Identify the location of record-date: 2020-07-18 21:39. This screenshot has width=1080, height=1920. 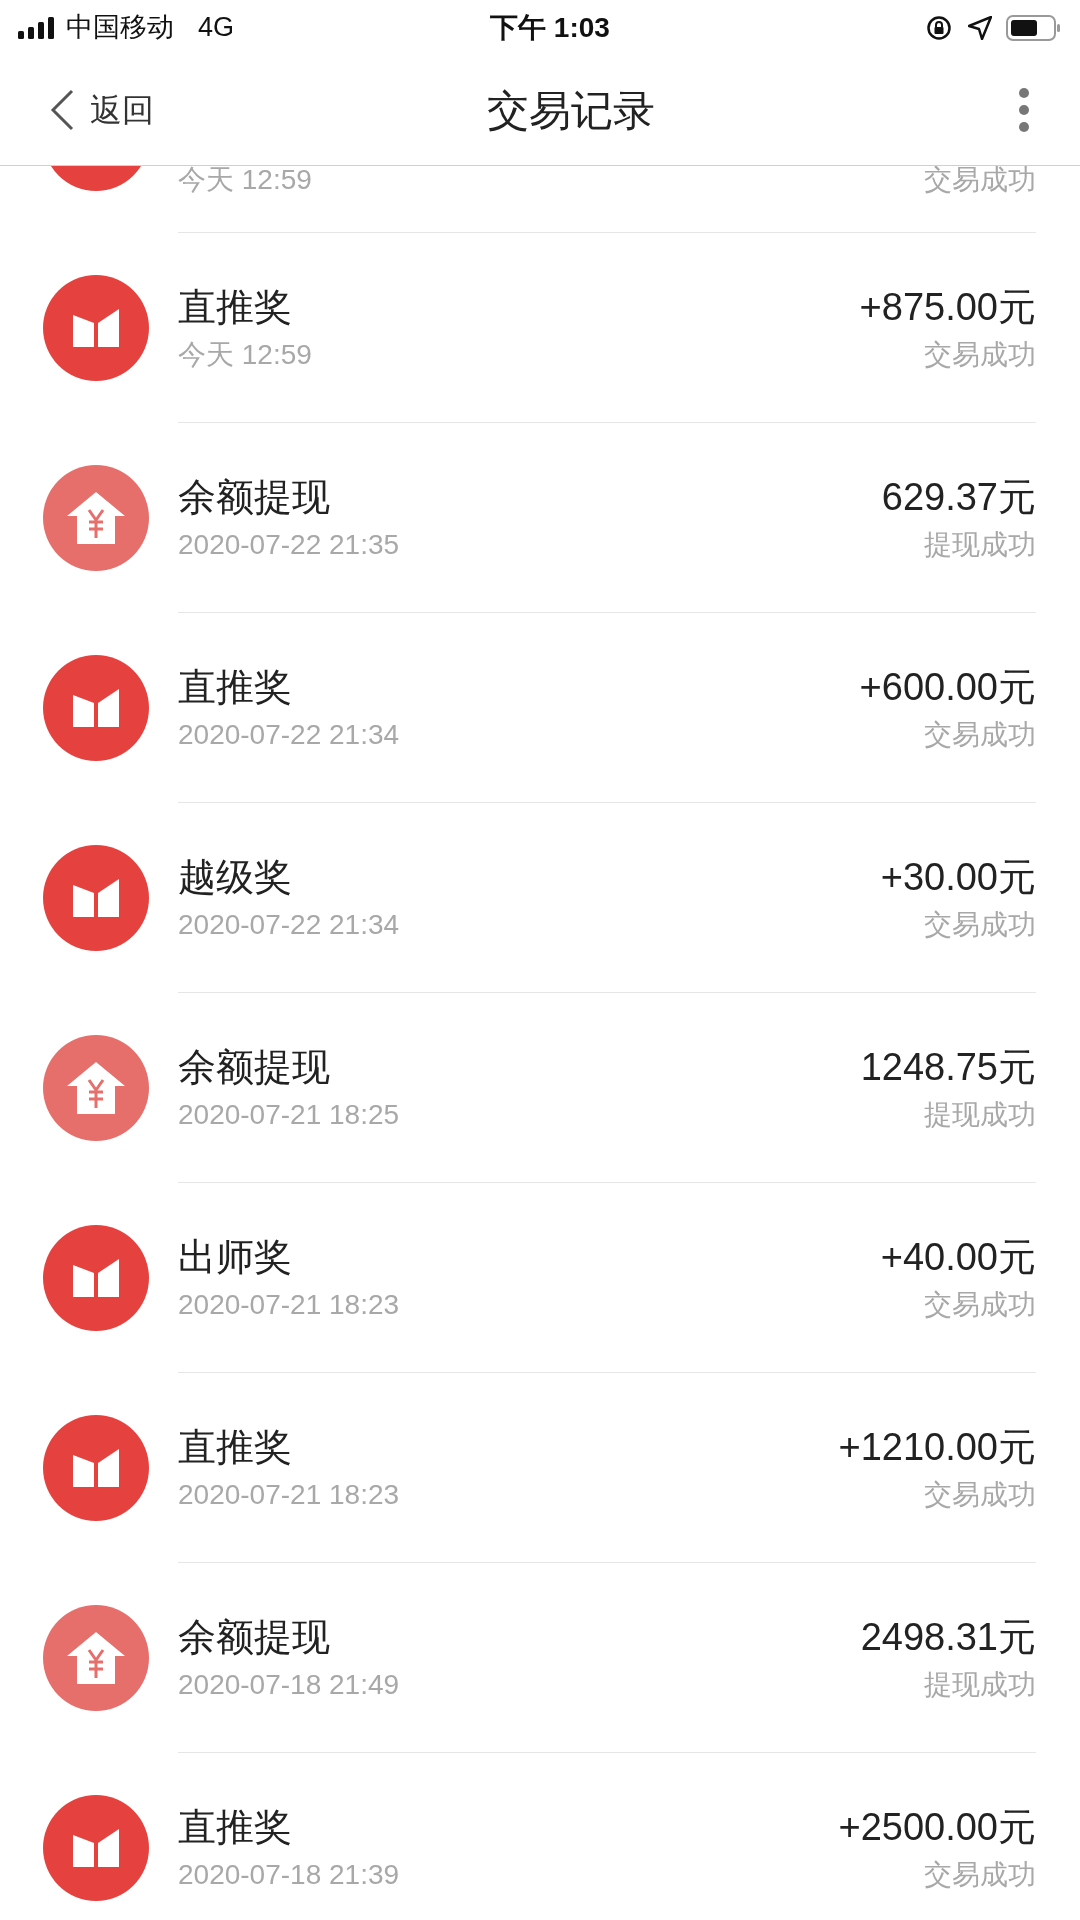
(289, 1874).